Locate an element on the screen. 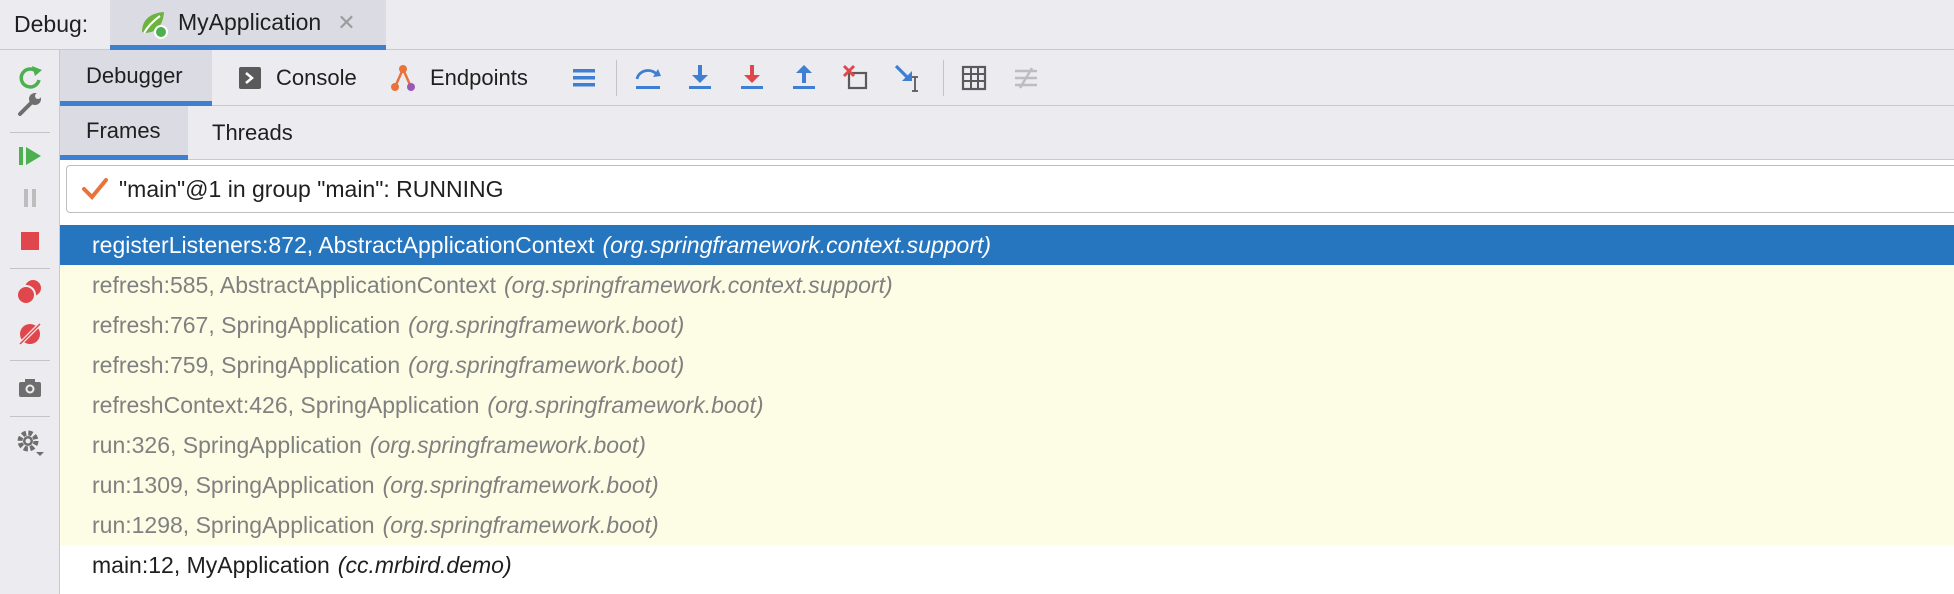  frames-threads-tabs: Frames Threads is located at coordinates (1007, 133).